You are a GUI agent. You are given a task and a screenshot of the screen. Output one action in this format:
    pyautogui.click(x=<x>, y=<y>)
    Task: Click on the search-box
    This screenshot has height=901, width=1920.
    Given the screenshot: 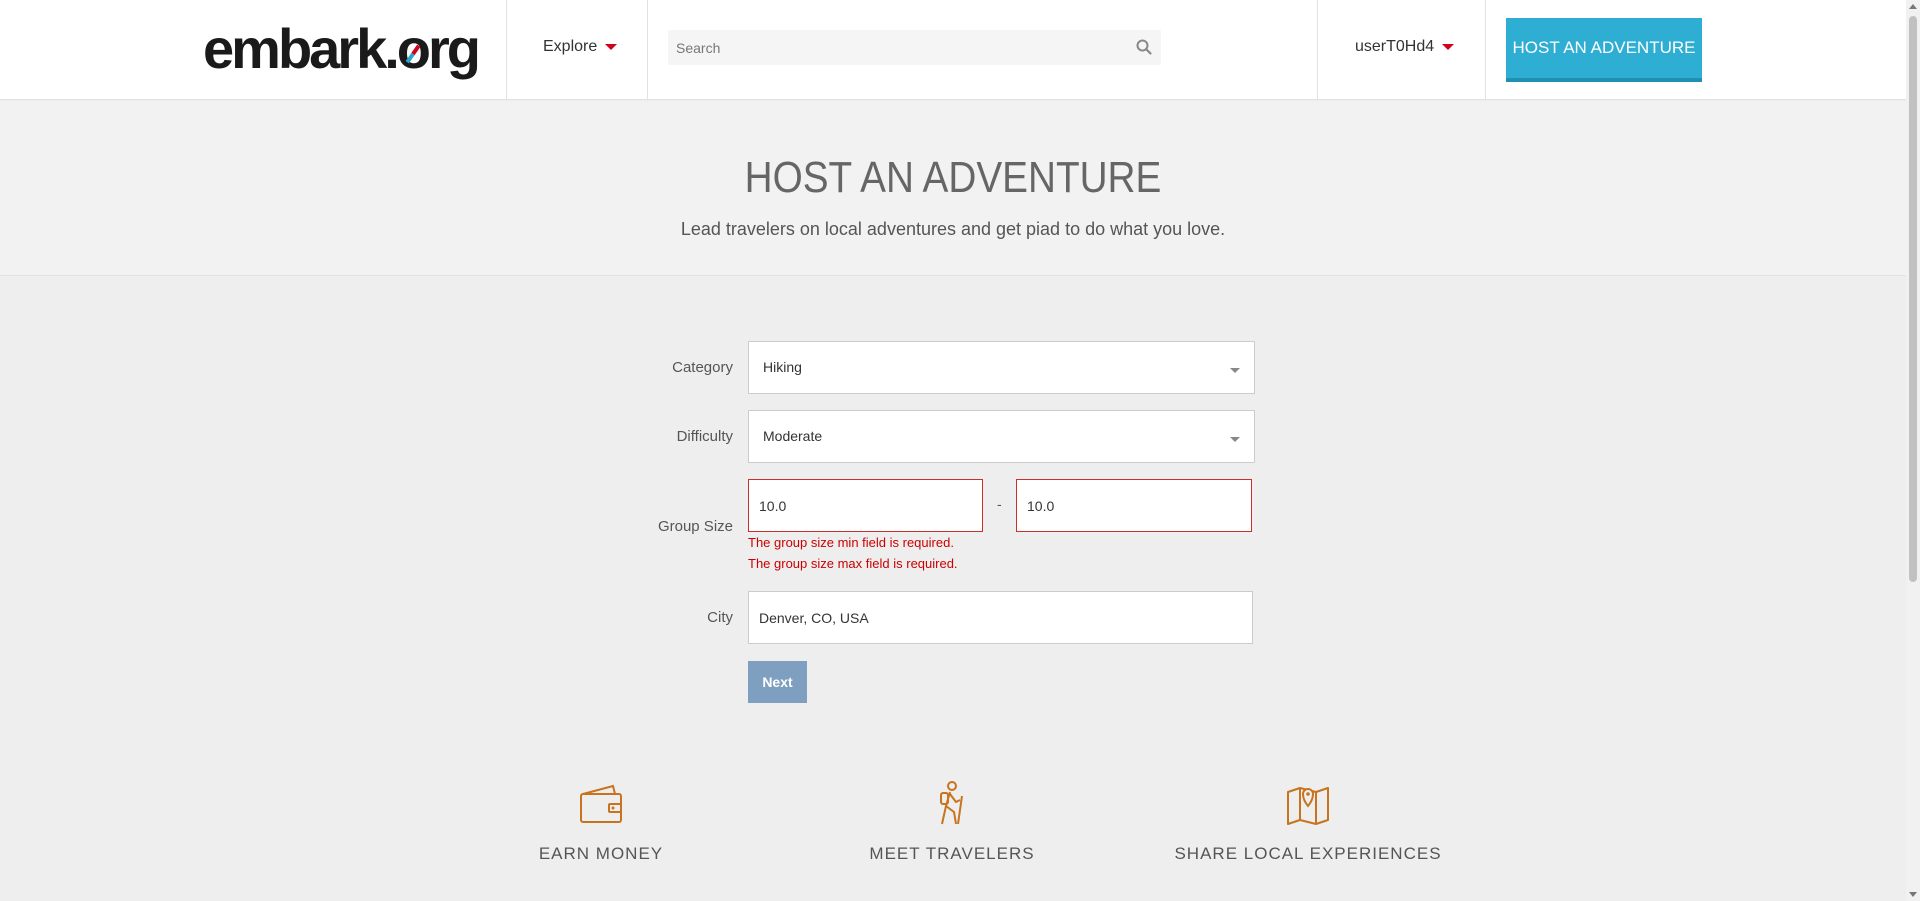 What is the action you would take?
    pyautogui.click(x=914, y=47)
    